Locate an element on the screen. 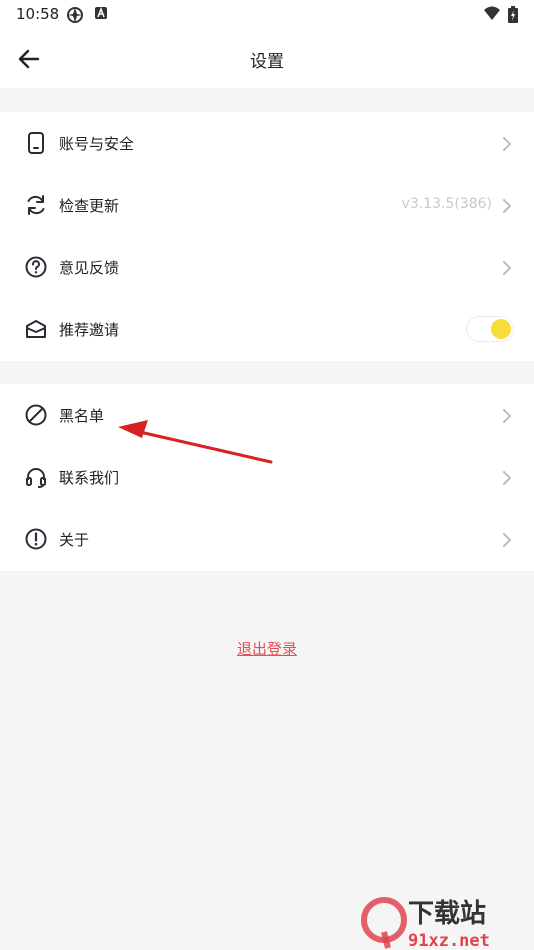 The width and height of the screenshot is (534, 950). row-feedback: 意见反馈 is located at coordinates (267, 267).